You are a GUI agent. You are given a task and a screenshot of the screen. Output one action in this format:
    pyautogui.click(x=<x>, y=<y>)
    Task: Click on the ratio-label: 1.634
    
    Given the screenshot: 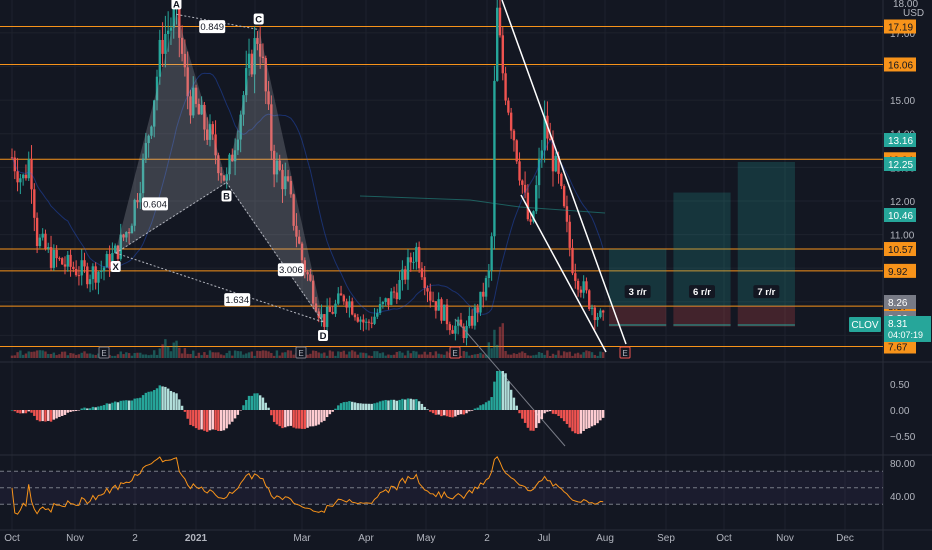 What is the action you would take?
    pyautogui.click(x=237, y=300)
    